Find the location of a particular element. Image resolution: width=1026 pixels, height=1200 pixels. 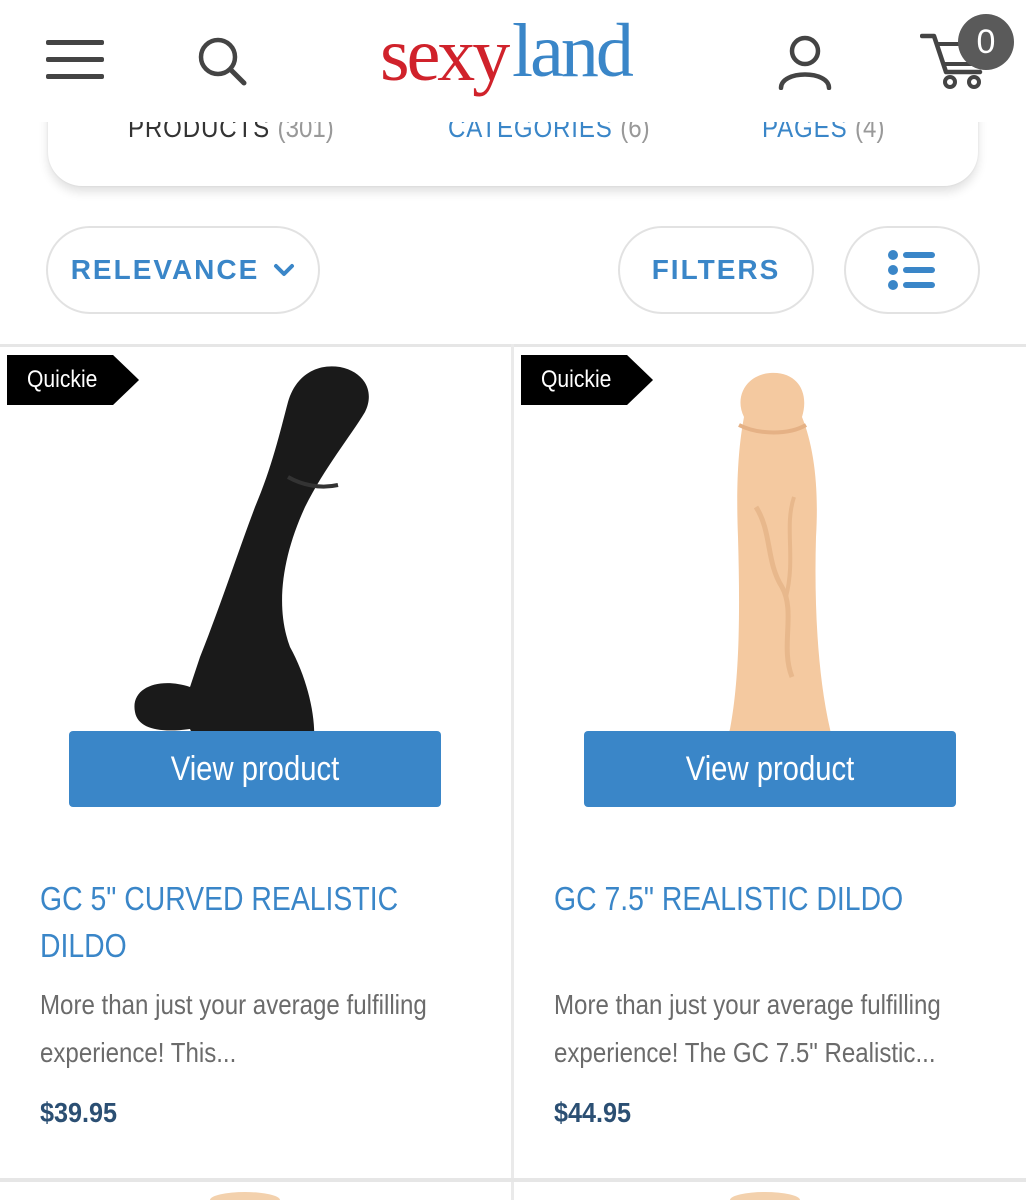

filters-label: FILTERS is located at coordinates (716, 269).